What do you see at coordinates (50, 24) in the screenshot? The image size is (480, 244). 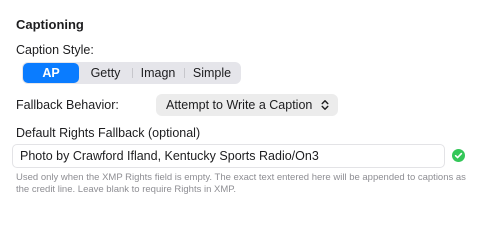 I see `section-title: Captioning` at bounding box center [50, 24].